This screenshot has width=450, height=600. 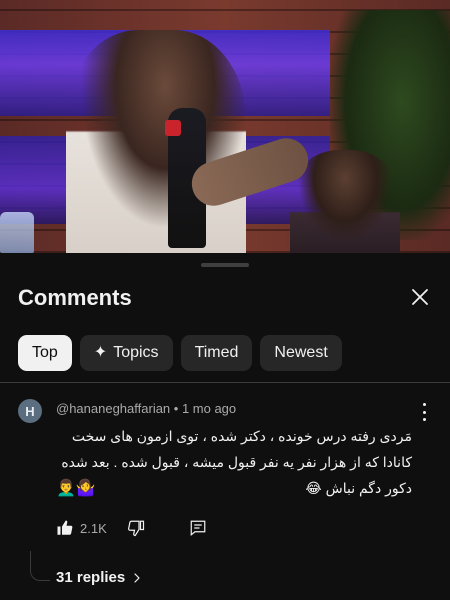 I want to click on comment-emojis: 👨‍🦱🤷‍♀️, so click(x=76, y=488).